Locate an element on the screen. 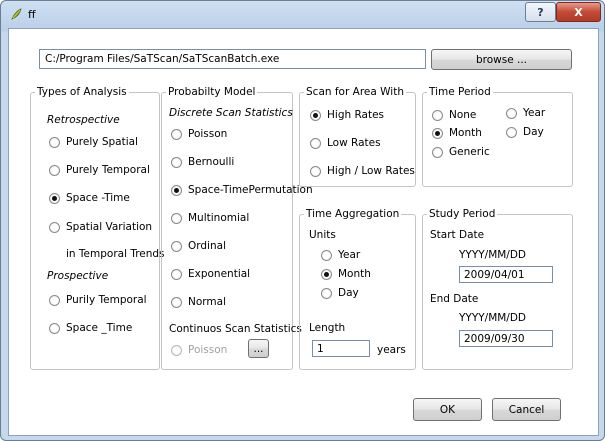 The width and height of the screenshot is (605, 441). radio-purely-spatial: Purely Spatial is located at coordinates (93, 142).